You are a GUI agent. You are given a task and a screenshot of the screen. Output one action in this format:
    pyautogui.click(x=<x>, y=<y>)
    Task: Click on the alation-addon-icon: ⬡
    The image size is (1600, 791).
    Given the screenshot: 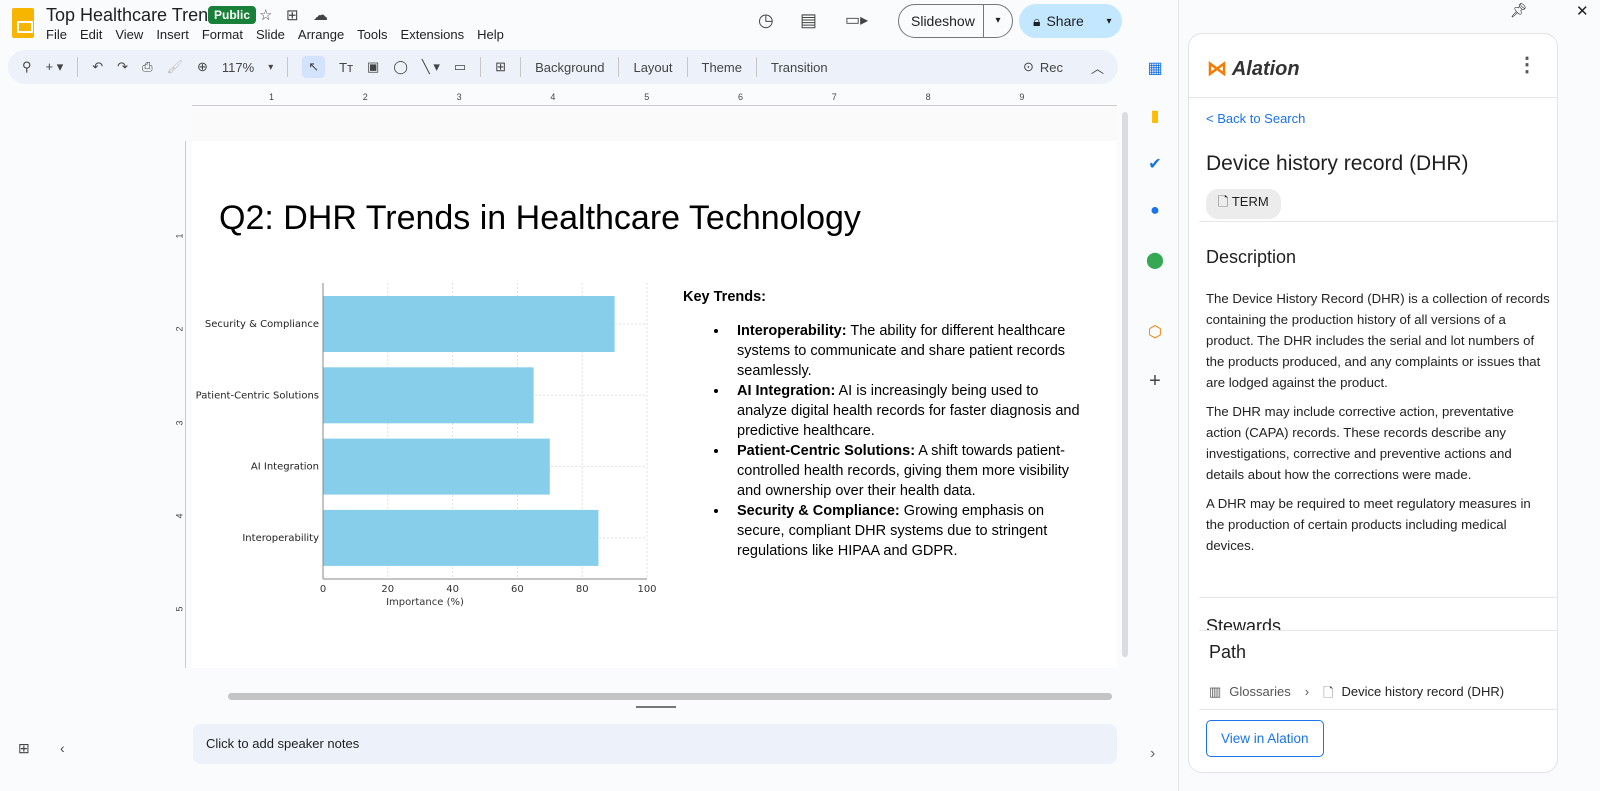 What is the action you would take?
    pyautogui.click(x=1155, y=346)
    